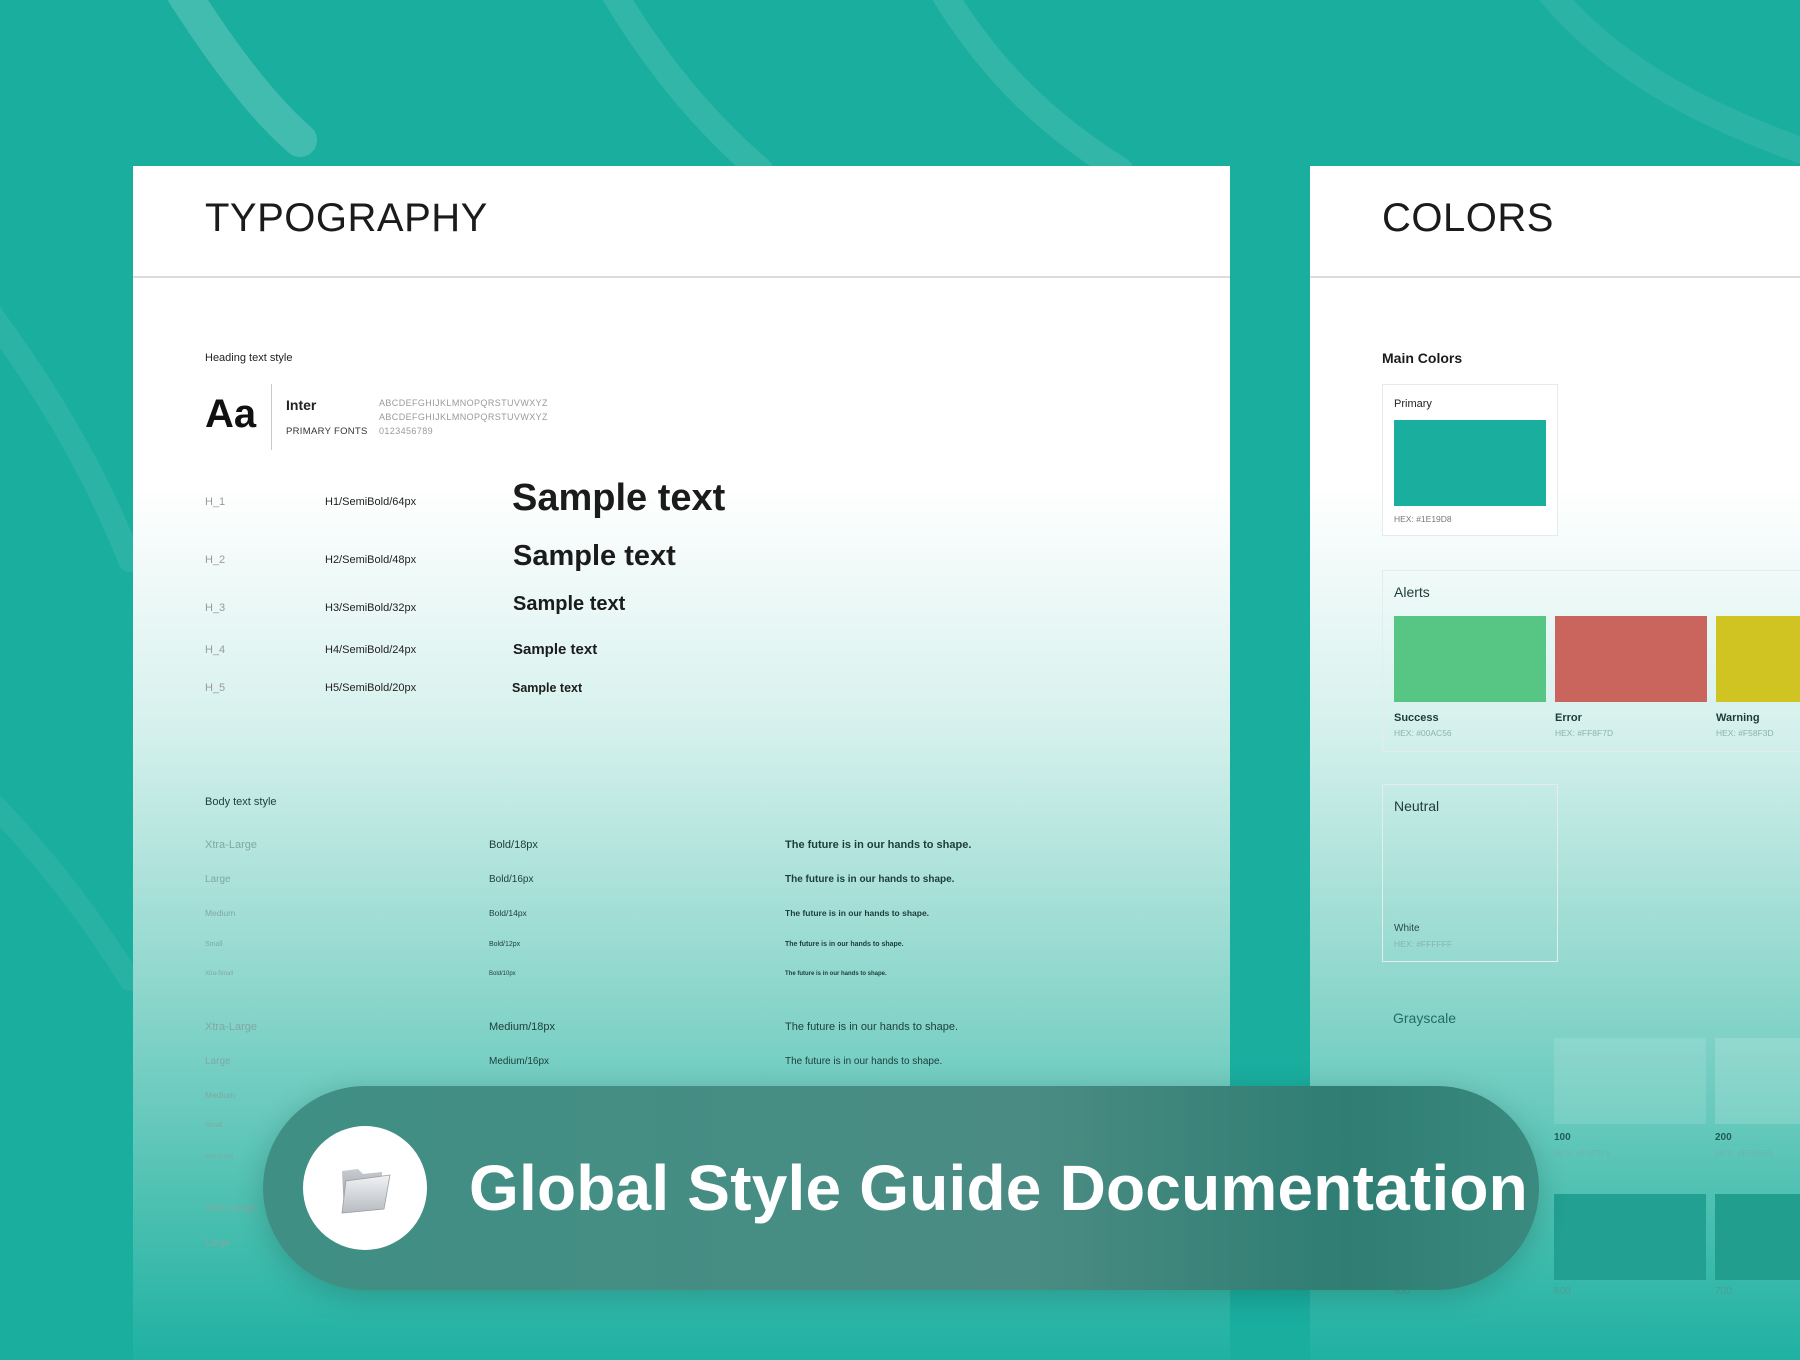 This screenshot has width=1800, height=1360. Describe the element at coordinates (1555, 222) in the screenshot. I see `colors-header: COLORS` at that location.